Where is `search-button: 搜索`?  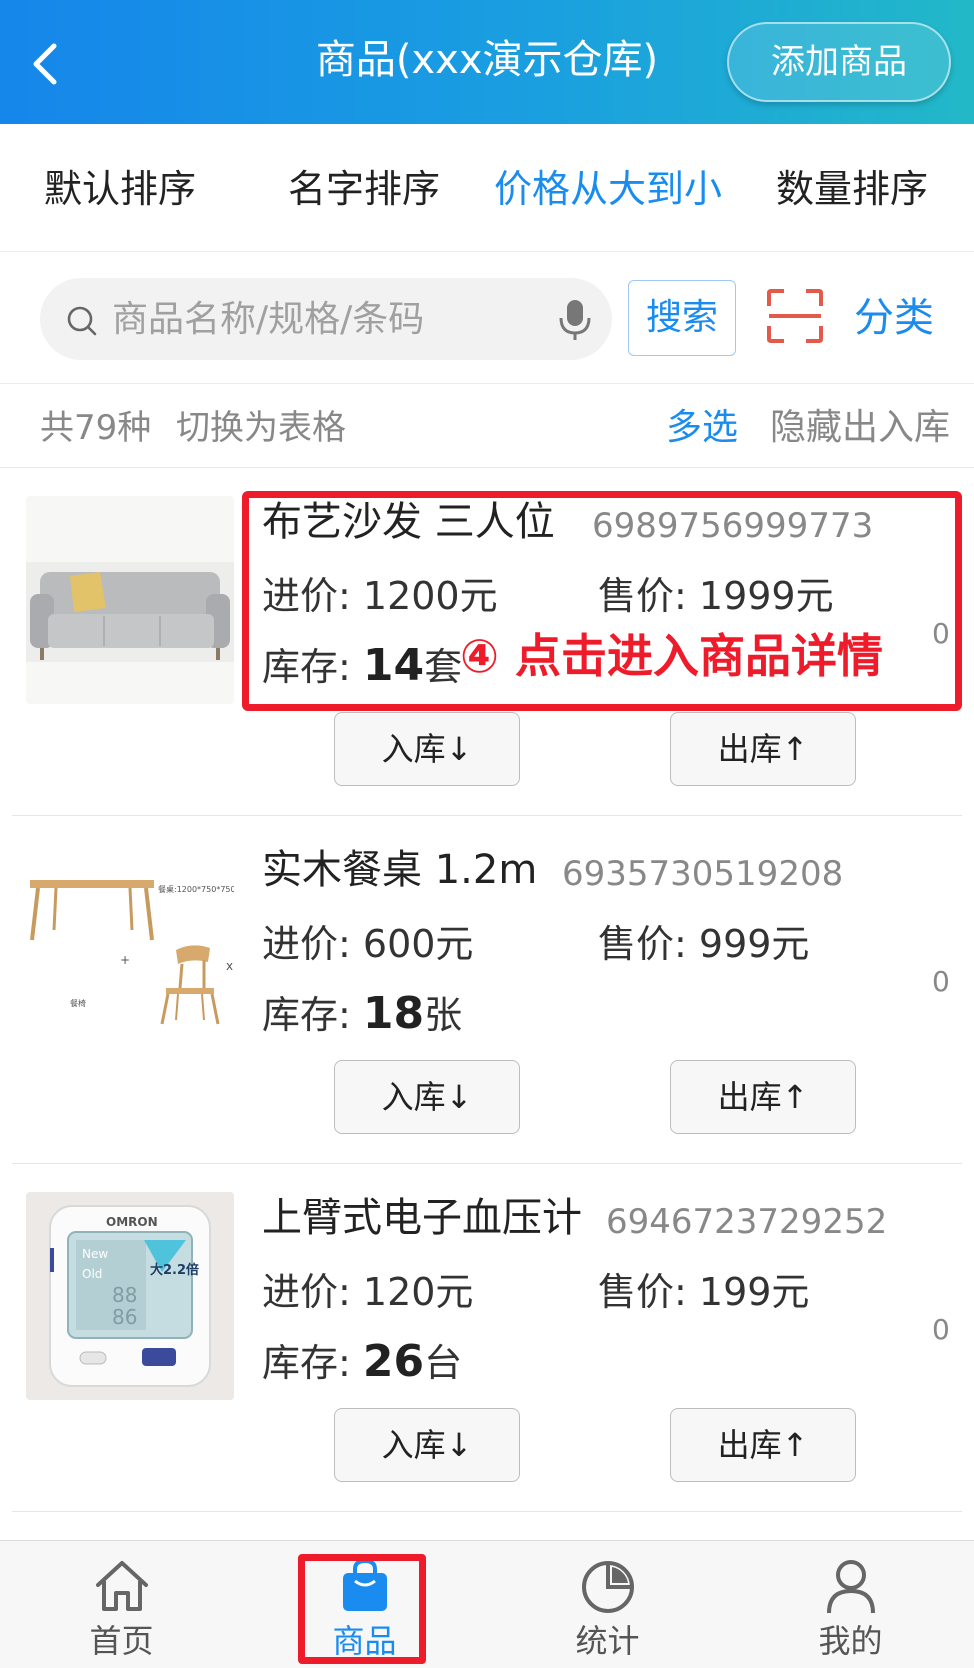 search-button: 搜索 is located at coordinates (682, 318).